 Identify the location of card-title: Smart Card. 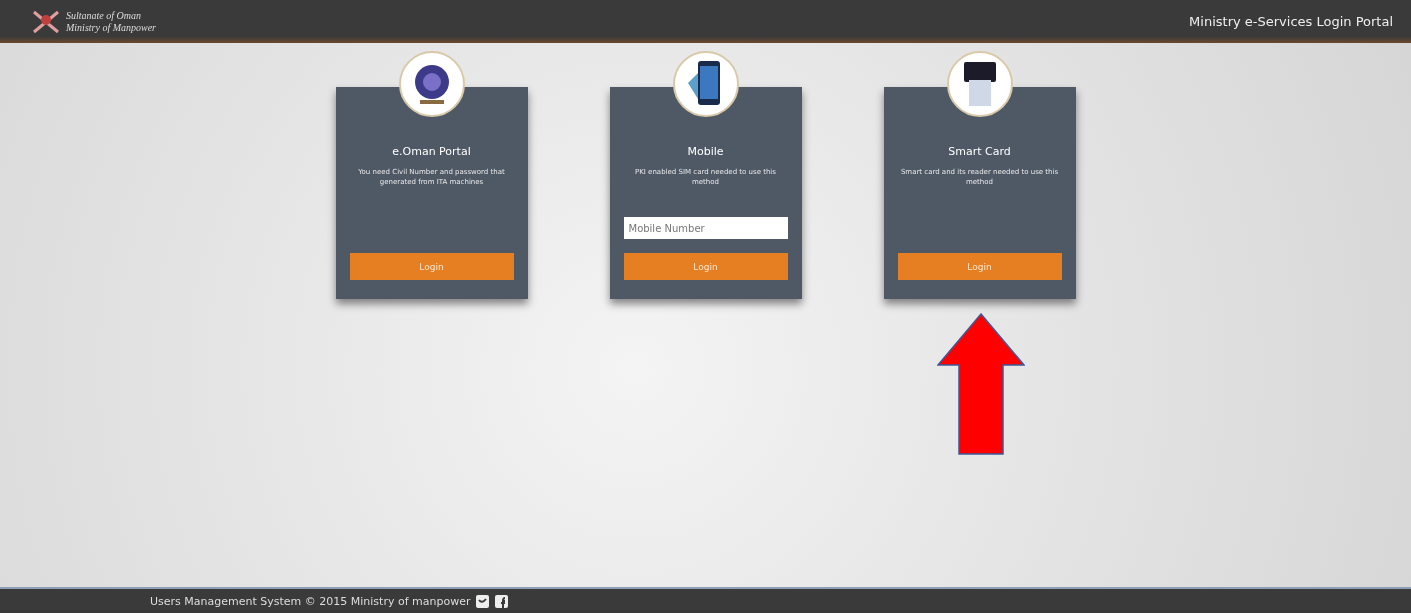
(979, 151).